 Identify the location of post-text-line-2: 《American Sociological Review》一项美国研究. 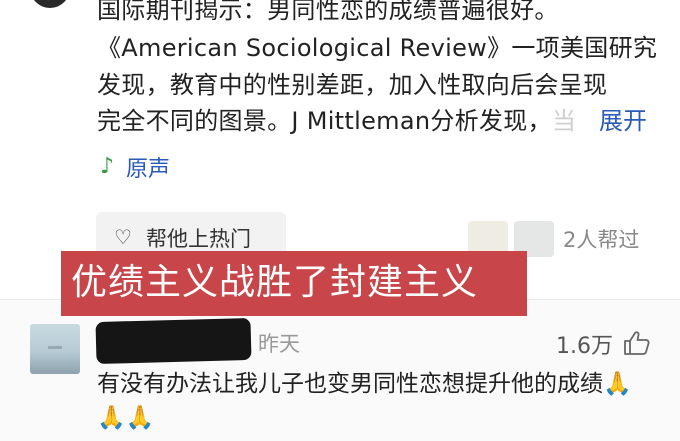
(377, 48).